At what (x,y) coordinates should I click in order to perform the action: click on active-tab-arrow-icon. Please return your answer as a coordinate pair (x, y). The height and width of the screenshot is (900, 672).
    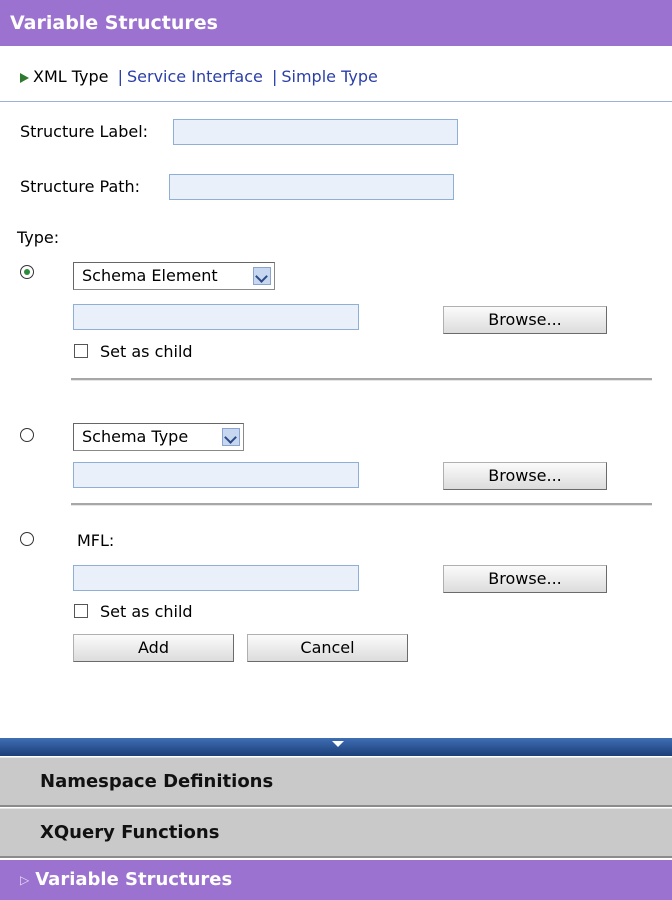
    Looking at the image, I should click on (24, 77).